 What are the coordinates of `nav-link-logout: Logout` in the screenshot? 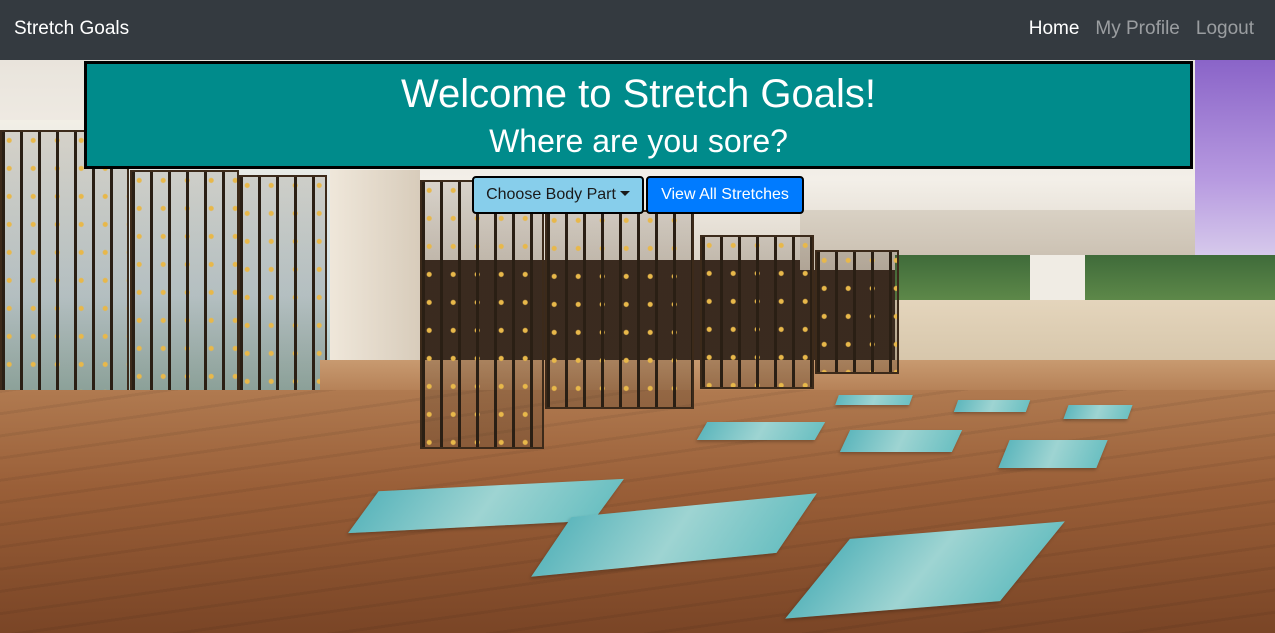 It's located at (1225, 29).